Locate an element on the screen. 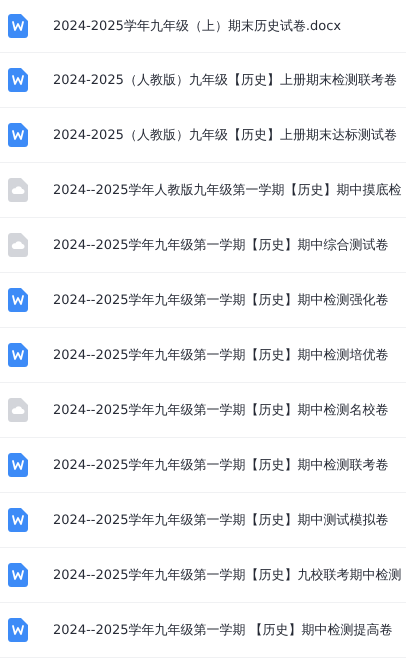  file-name: 2024--2025学年九年级第一学期【历史】期中检测联考卷 is located at coordinates (221, 465).